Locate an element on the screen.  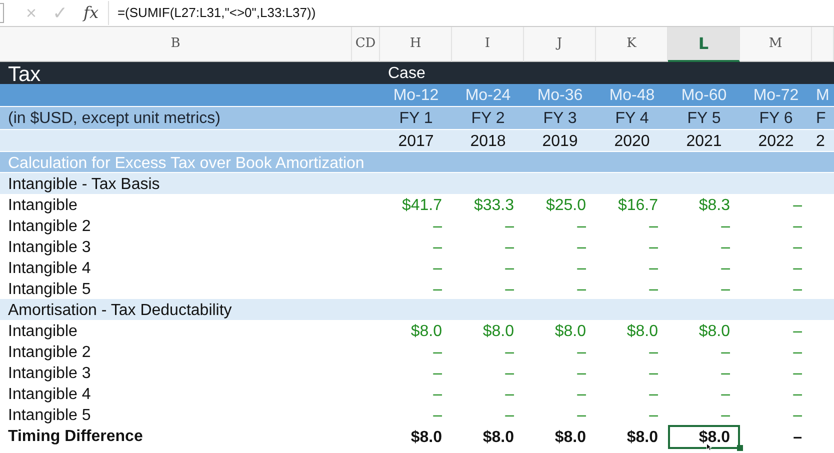
year-label: 2019 is located at coordinates (560, 142).